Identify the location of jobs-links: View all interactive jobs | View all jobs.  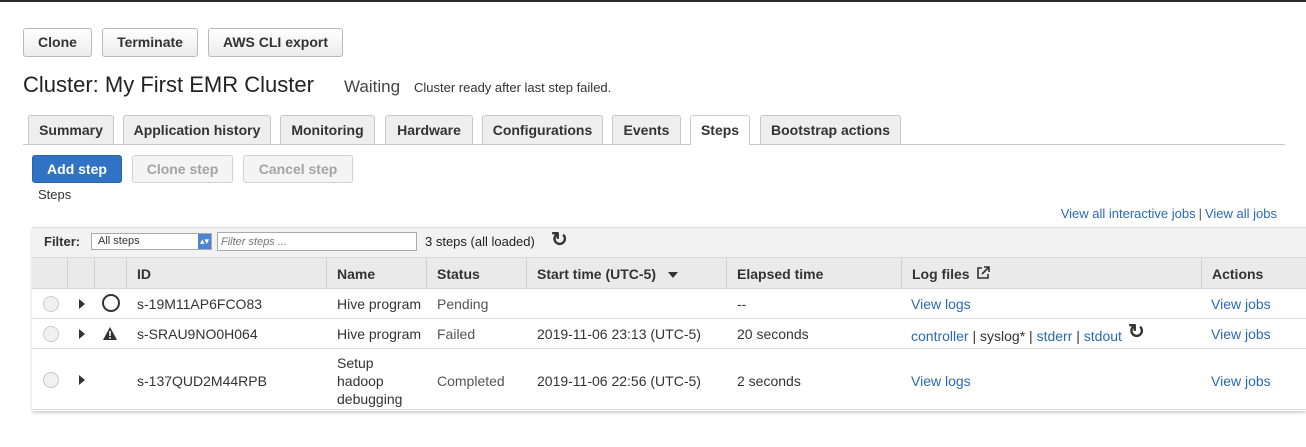
(1169, 213).